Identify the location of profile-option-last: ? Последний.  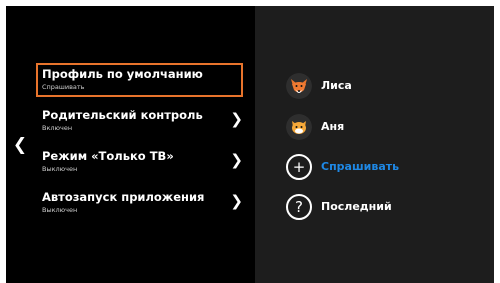
(381, 207).